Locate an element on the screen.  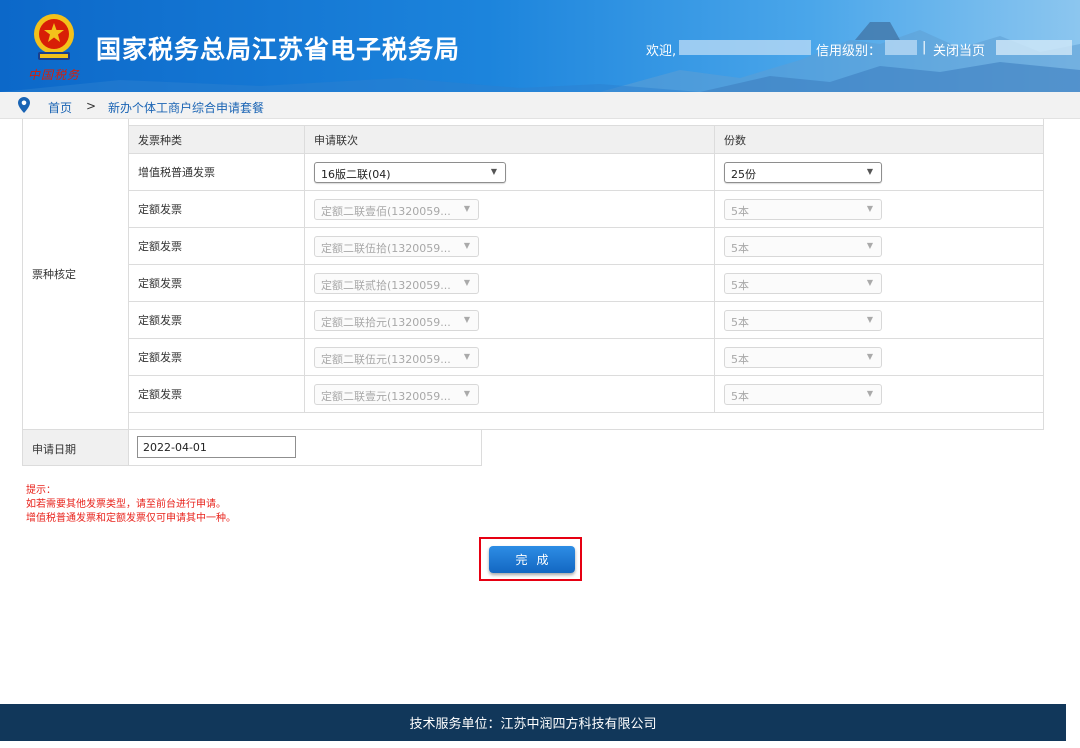
copy-select-value: 16版二联(04) is located at coordinates (356, 174).